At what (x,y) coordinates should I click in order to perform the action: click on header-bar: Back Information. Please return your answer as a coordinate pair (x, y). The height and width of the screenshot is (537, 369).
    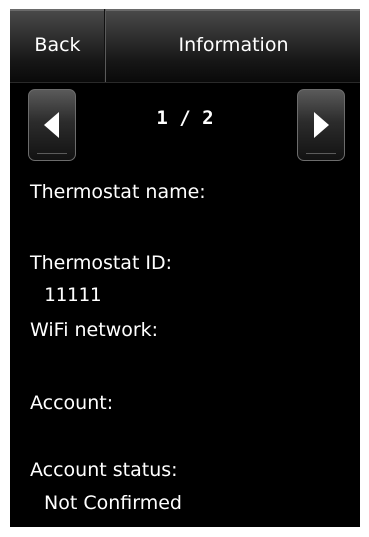
    Looking at the image, I should click on (185, 46).